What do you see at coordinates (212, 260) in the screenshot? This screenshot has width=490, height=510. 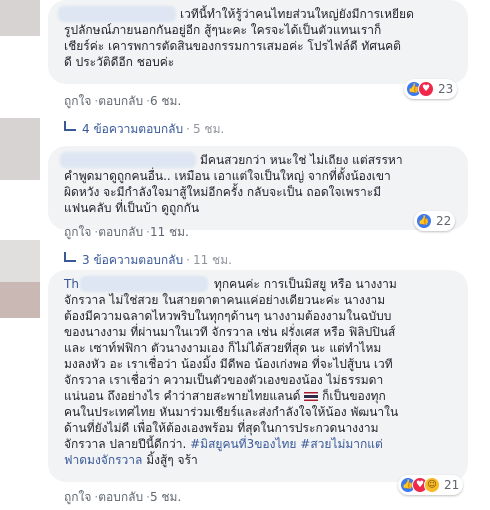 I see `replies-time: 11 ชม.` at bounding box center [212, 260].